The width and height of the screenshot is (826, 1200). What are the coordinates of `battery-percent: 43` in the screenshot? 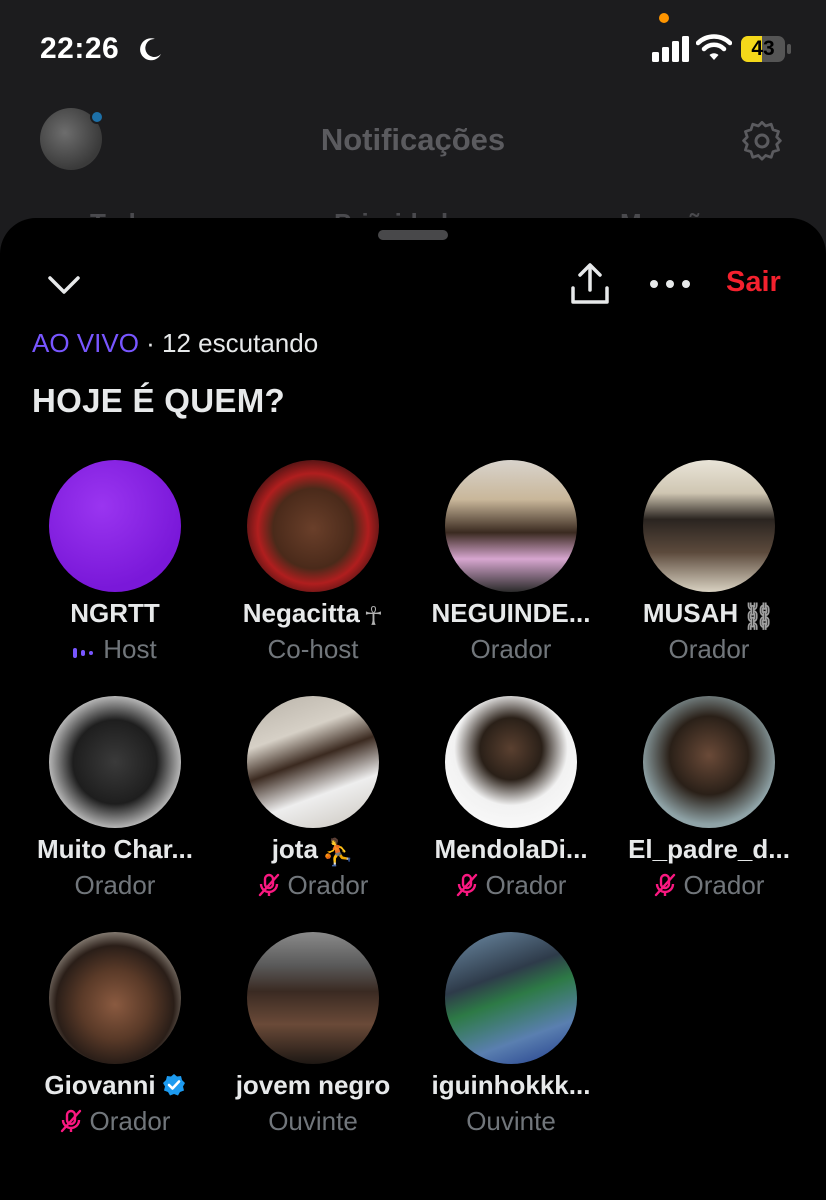 It's located at (763, 48).